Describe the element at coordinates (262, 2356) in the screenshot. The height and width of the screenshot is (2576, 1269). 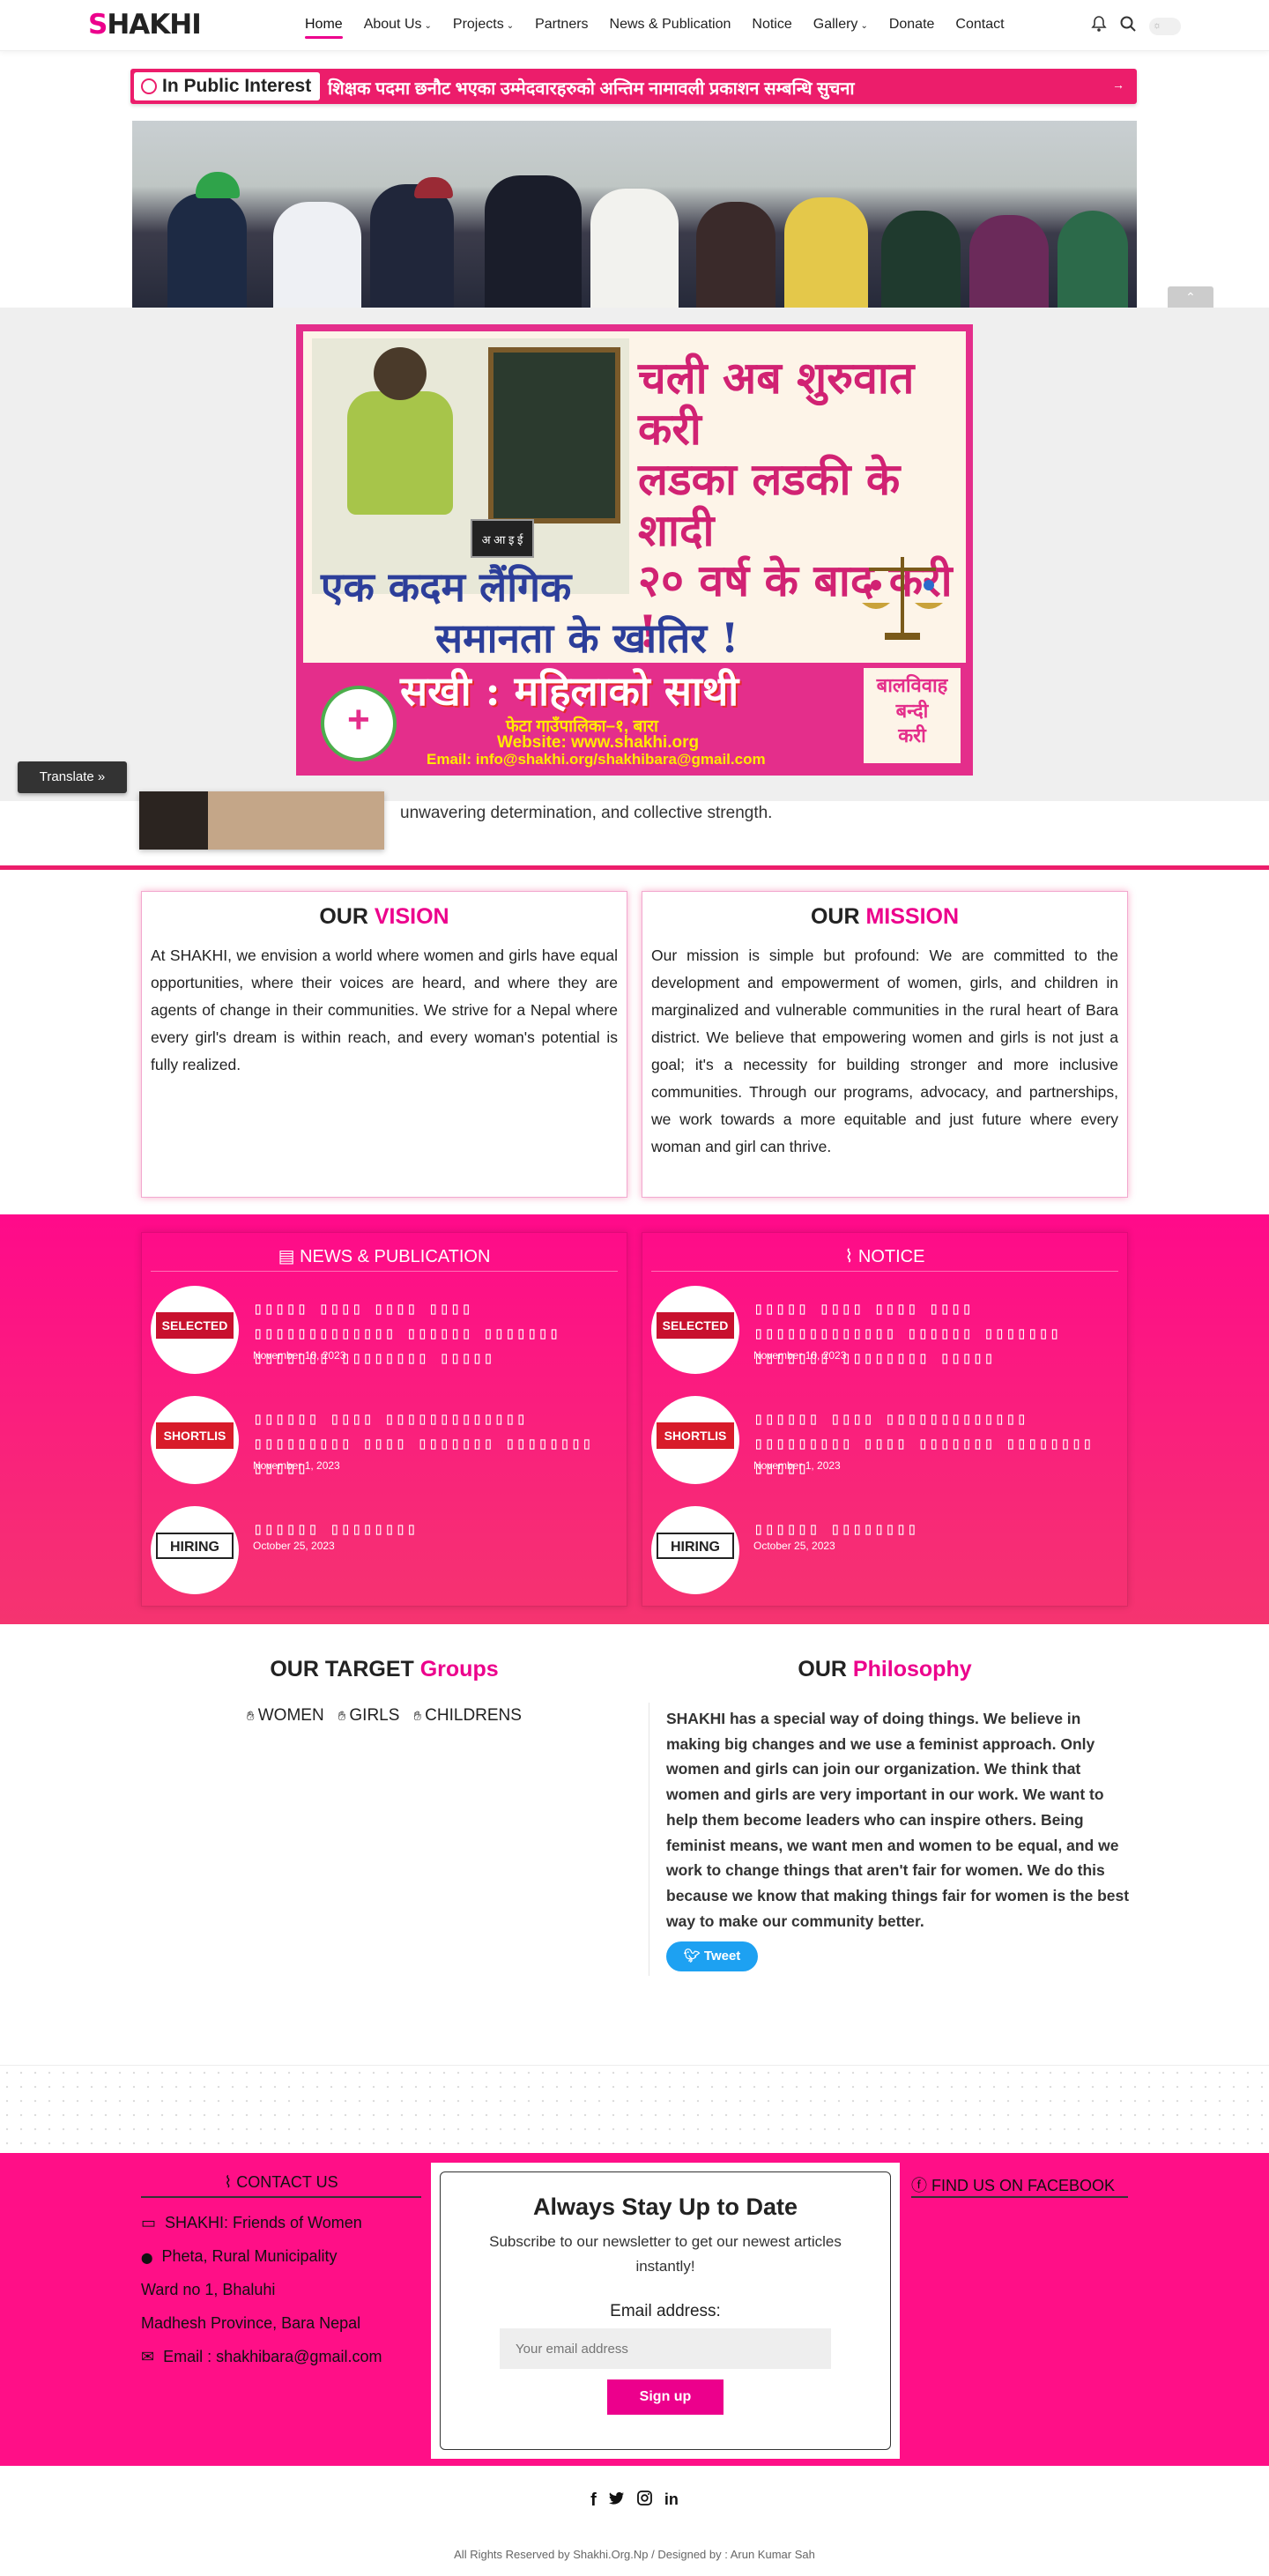
I see `contact-line: ✉ Email : shakhibara@gmail.com` at that location.